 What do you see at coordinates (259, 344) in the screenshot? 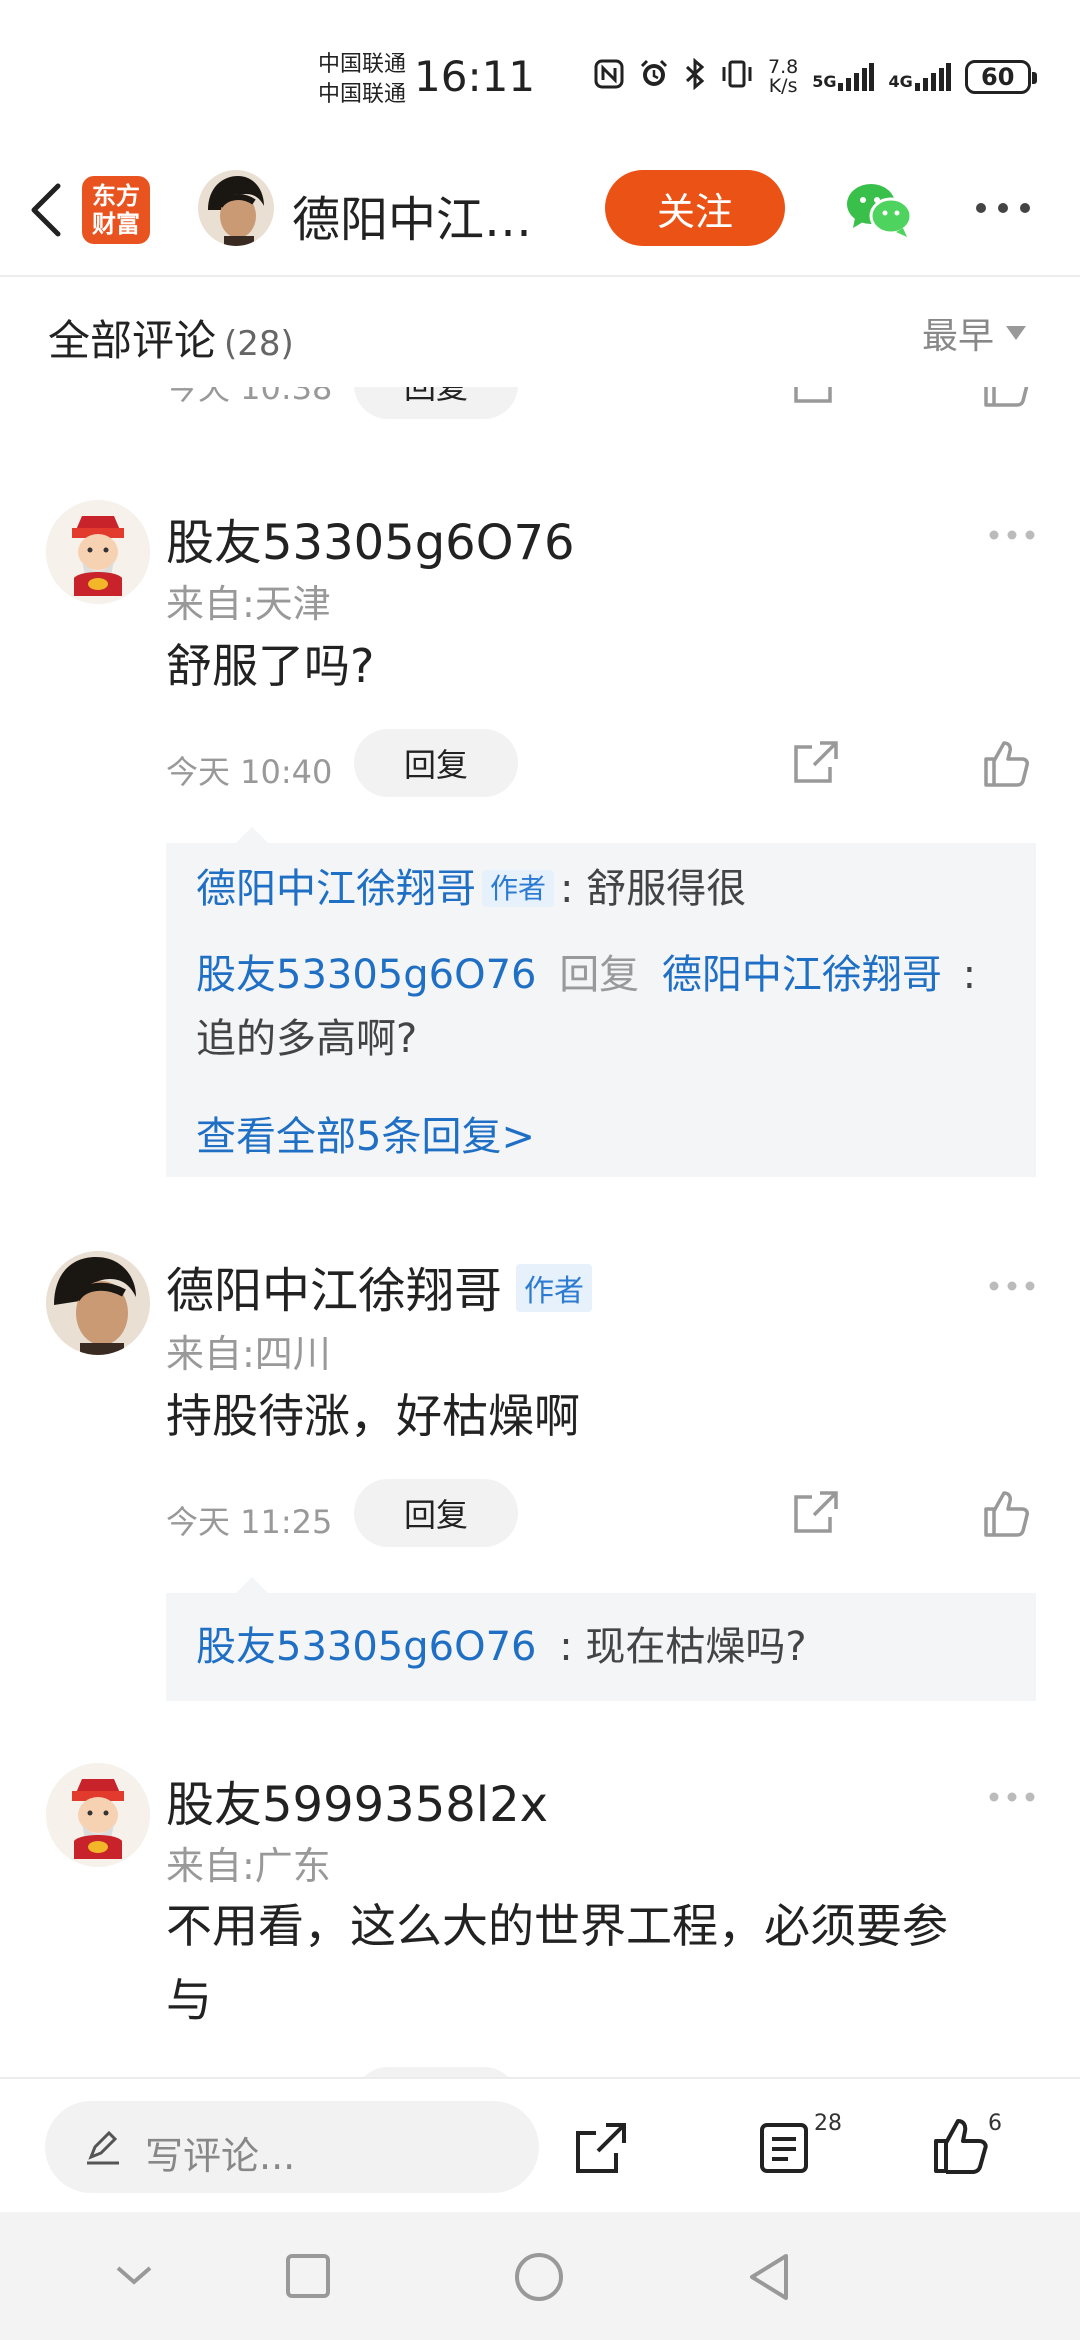
I see `comments-count: (28)` at bounding box center [259, 344].